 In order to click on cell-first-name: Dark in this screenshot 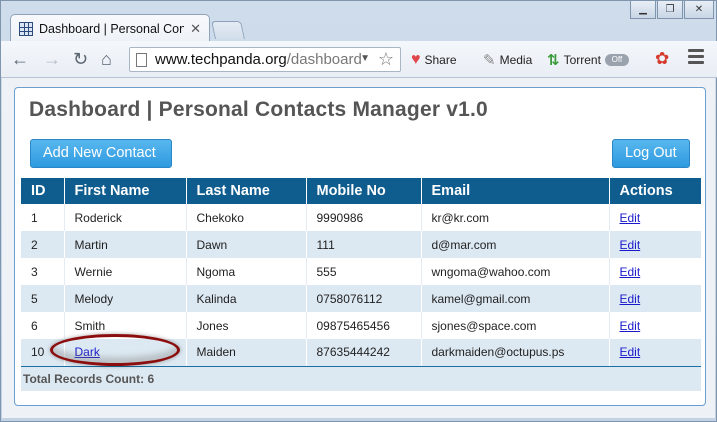, I will do `click(125, 353)`.